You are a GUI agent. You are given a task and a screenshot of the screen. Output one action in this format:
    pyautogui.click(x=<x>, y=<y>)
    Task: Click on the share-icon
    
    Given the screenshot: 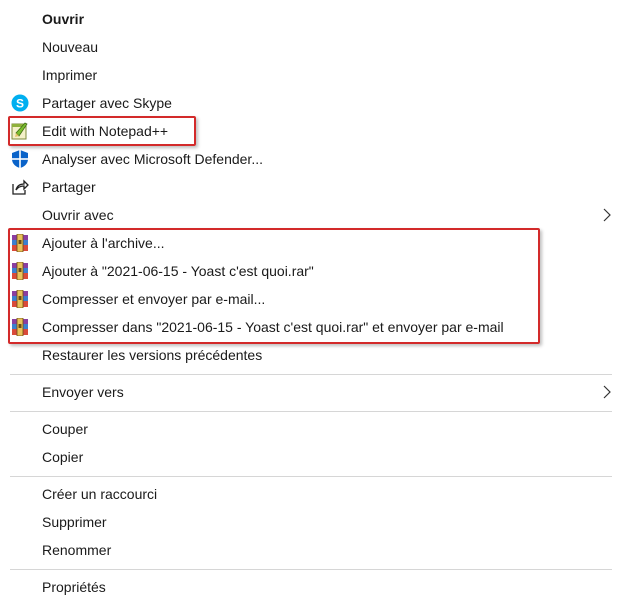 What is the action you would take?
    pyautogui.click(x=20, y=187)
    